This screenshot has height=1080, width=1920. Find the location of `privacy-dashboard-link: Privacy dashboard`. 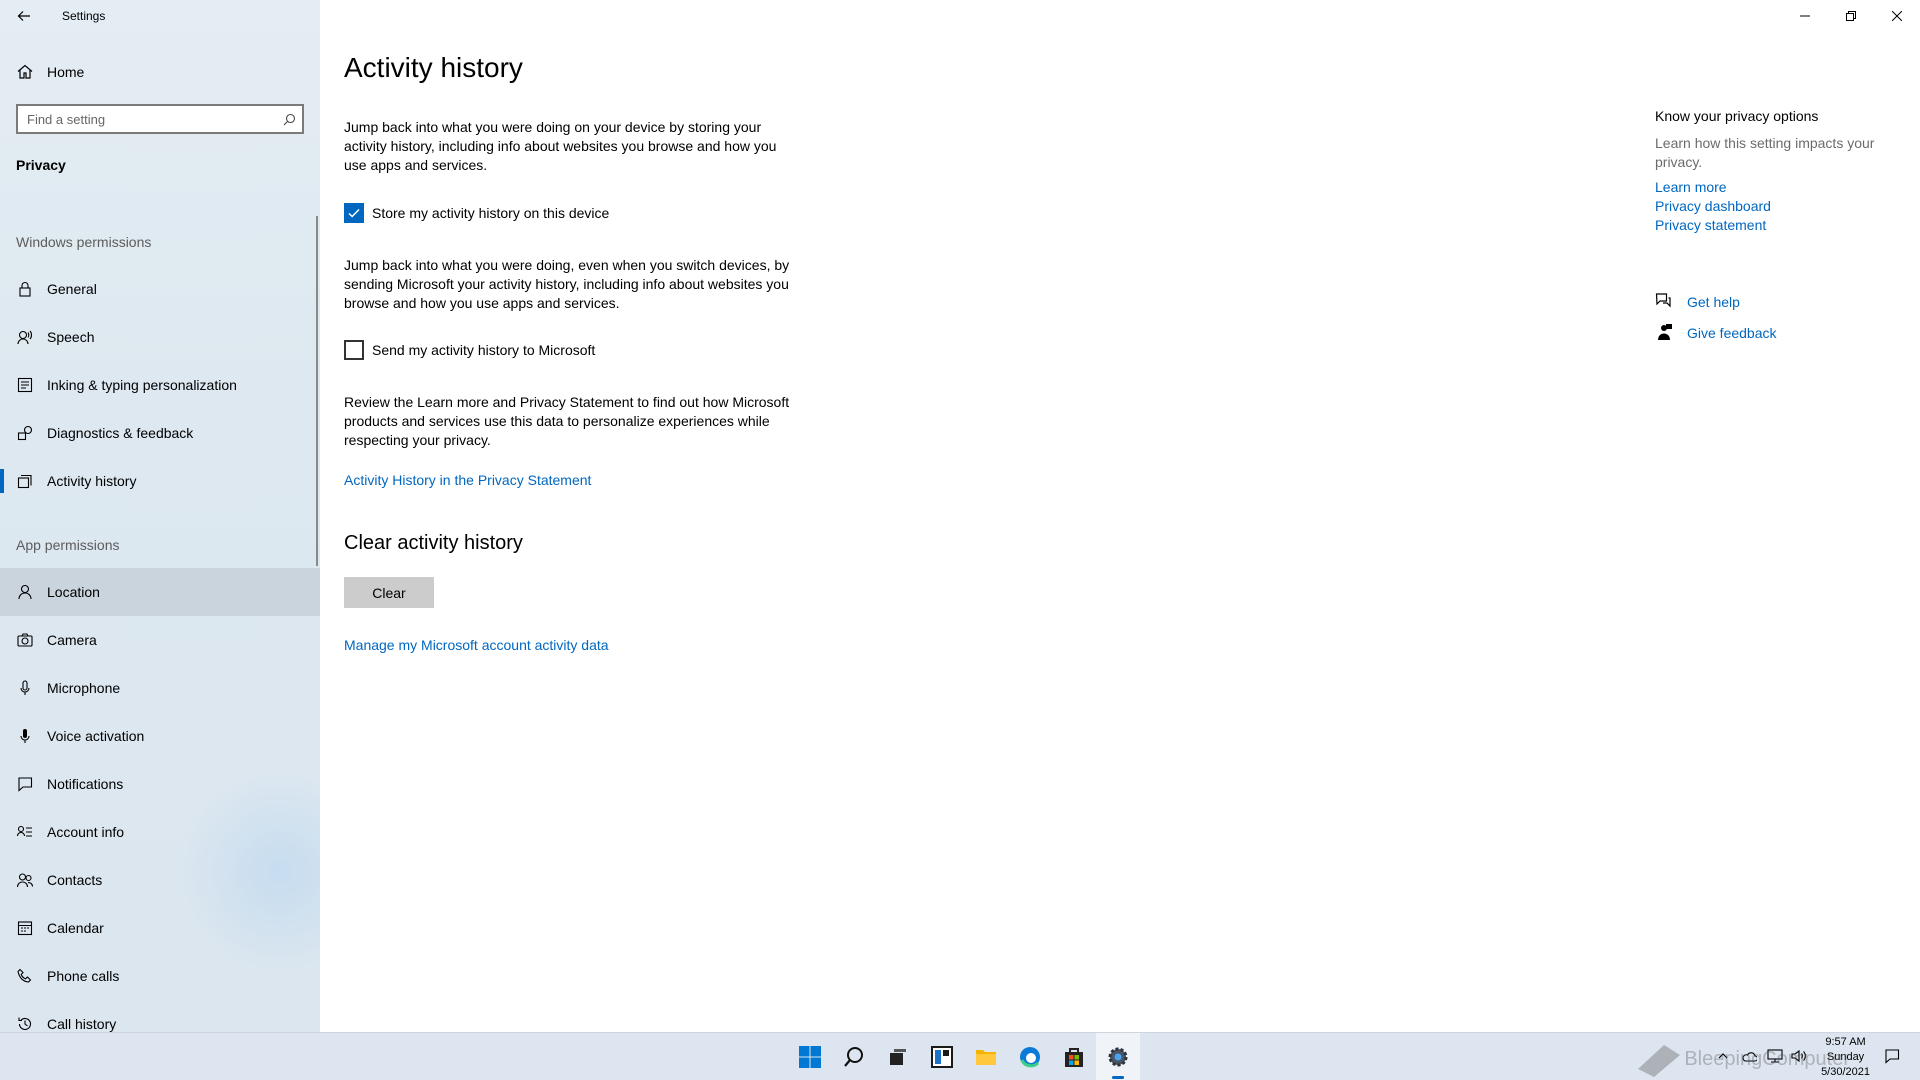

privacy-dashboard-link: Privacy dashboard is located at coordinates (1775, 206).